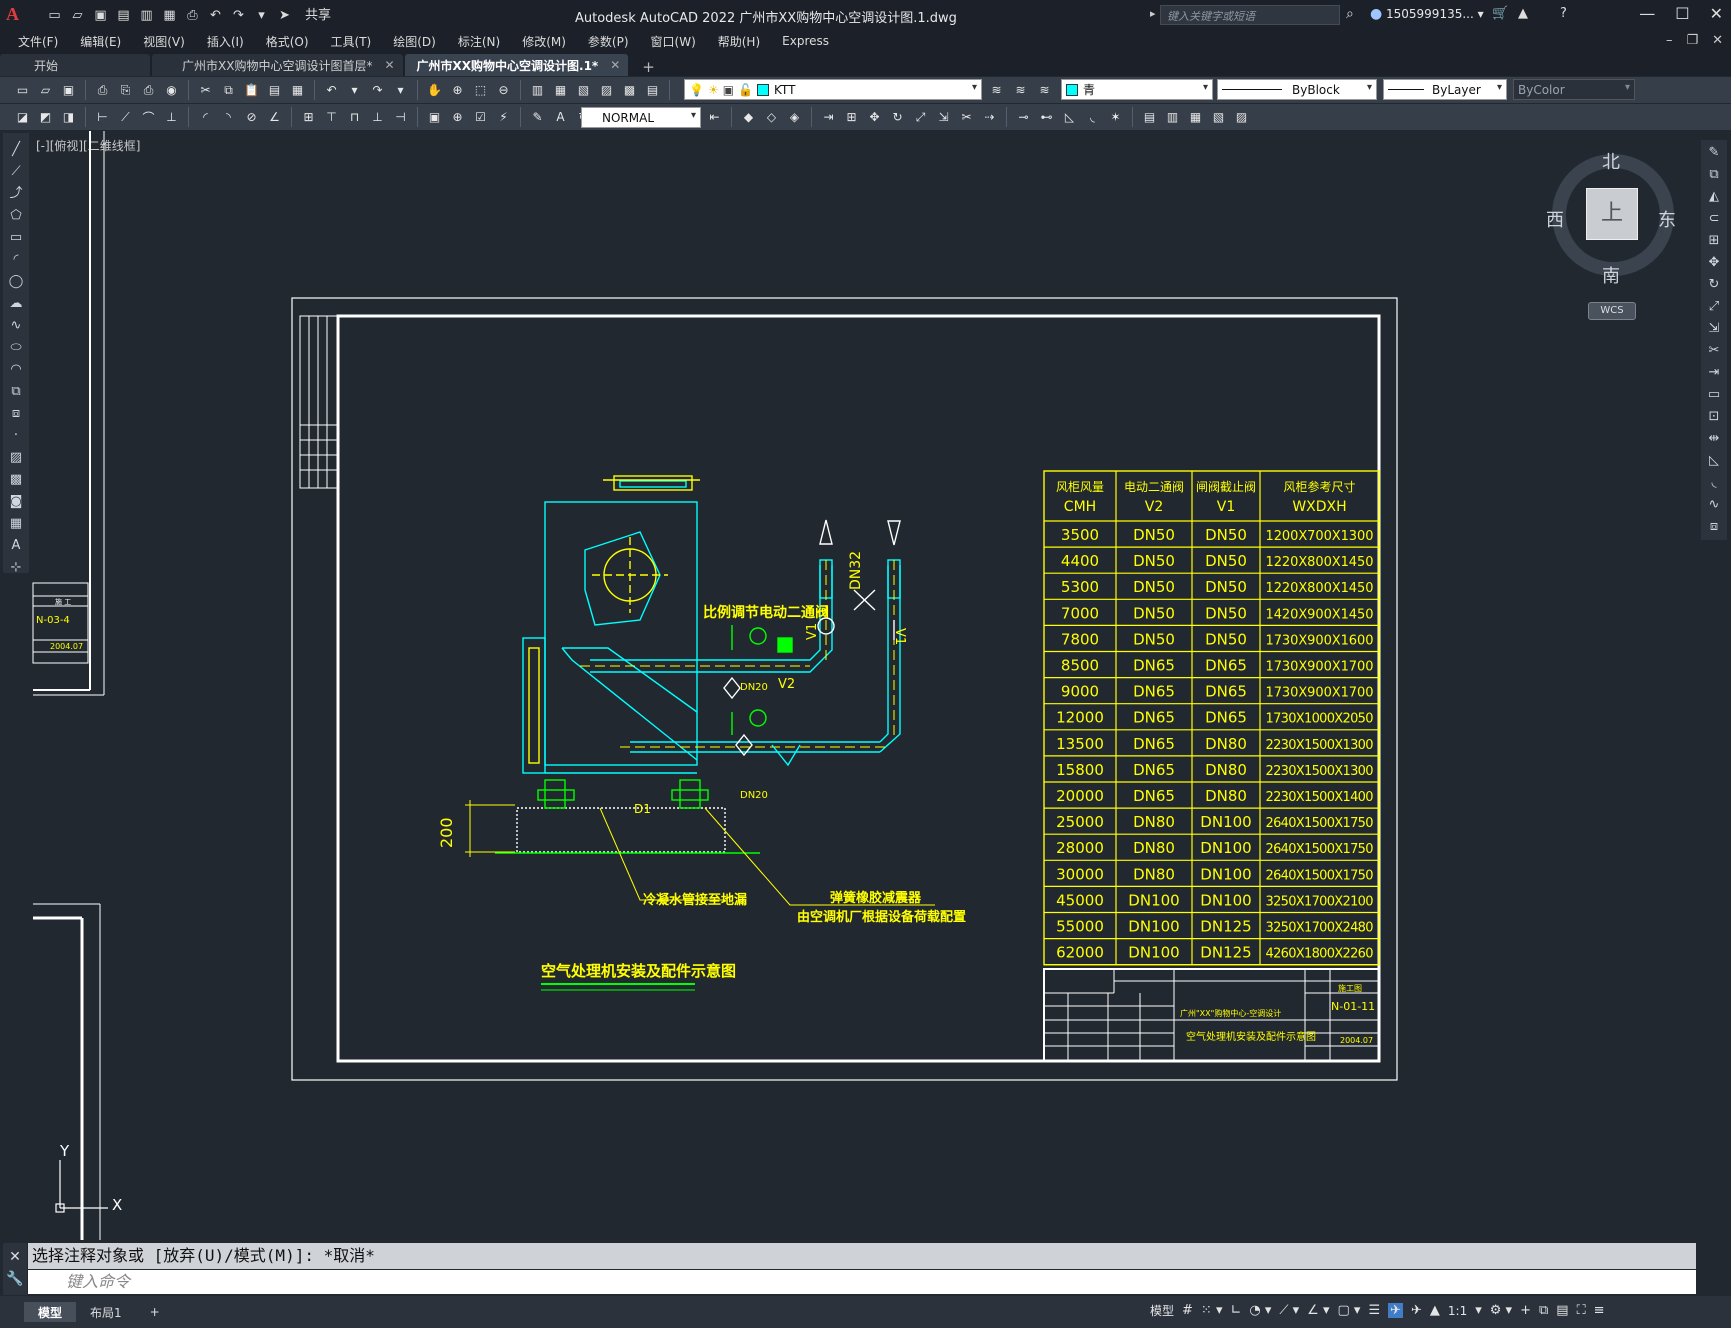 The width and height of the screenshot is (1731, 1328). Describe the element at coordinates (45, 117) in the screenshot. I see `tool-icon: ◩` at that location.